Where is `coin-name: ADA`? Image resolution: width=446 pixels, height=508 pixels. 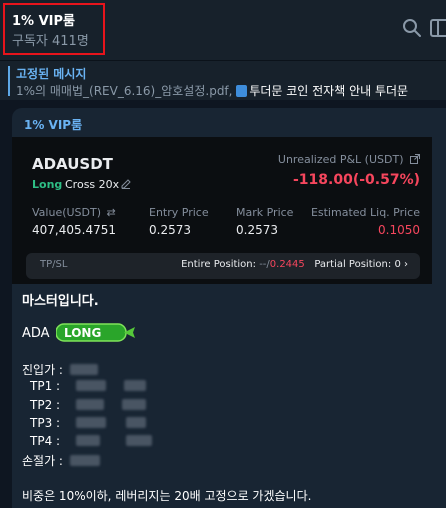 coin-name: ADA is located at coordinates (36, 333).